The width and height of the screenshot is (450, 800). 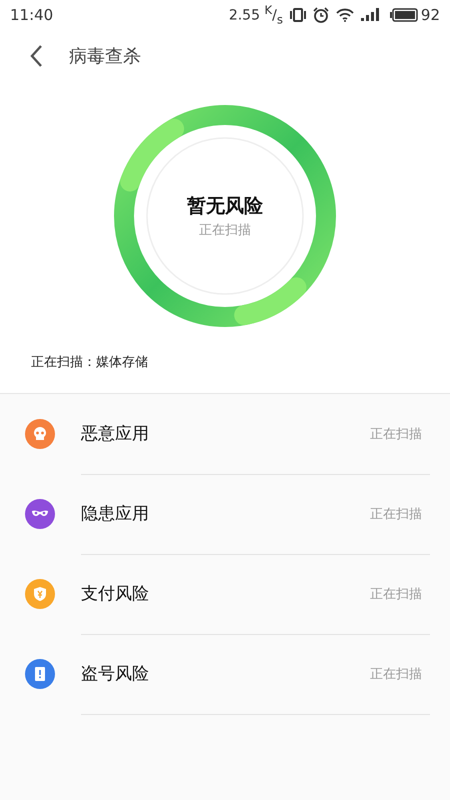 What do you see at coordinates (32, 15) in the screenshot?
I see `status-time: 11:40` at bounding box center [32, 15].